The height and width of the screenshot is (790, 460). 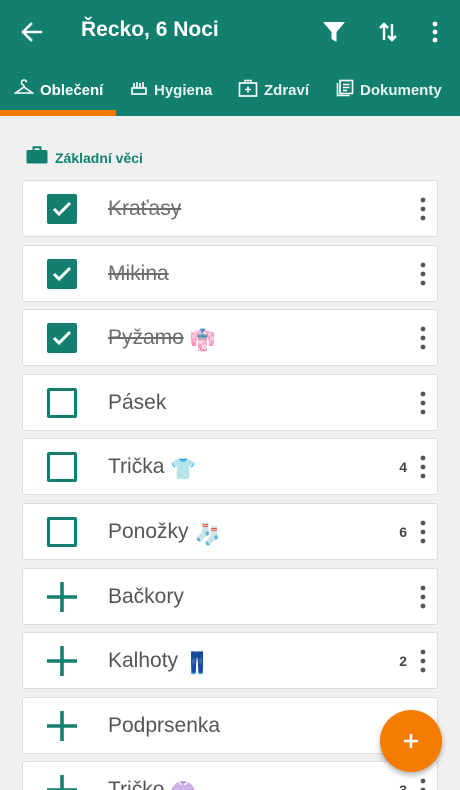 What do you see at coordinates (287, 90) in the screenshot?
I see `tab-label: Zdraví` at bounding box center [287, 90].